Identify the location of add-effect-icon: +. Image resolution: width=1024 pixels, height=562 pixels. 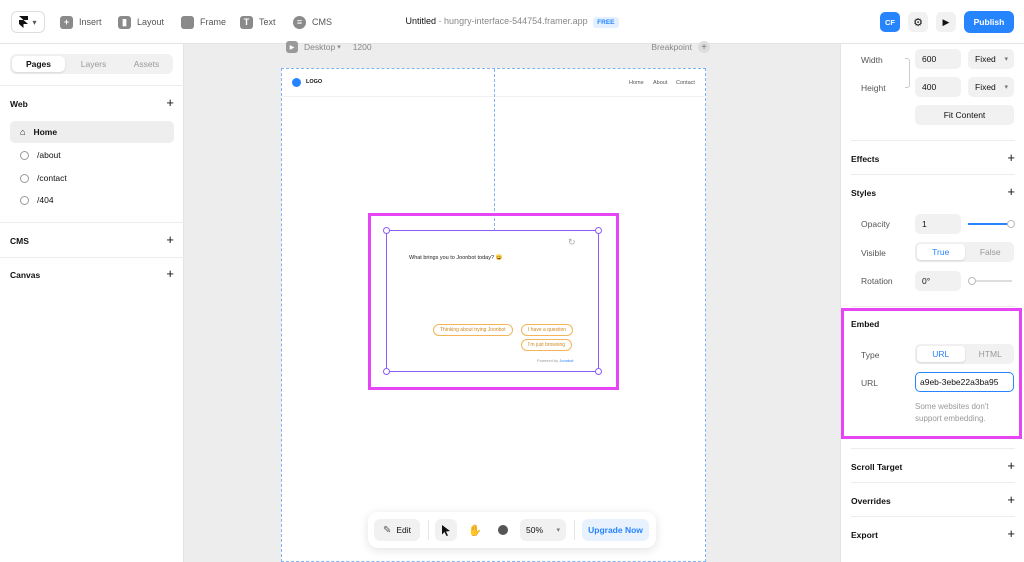
(1011, 157).